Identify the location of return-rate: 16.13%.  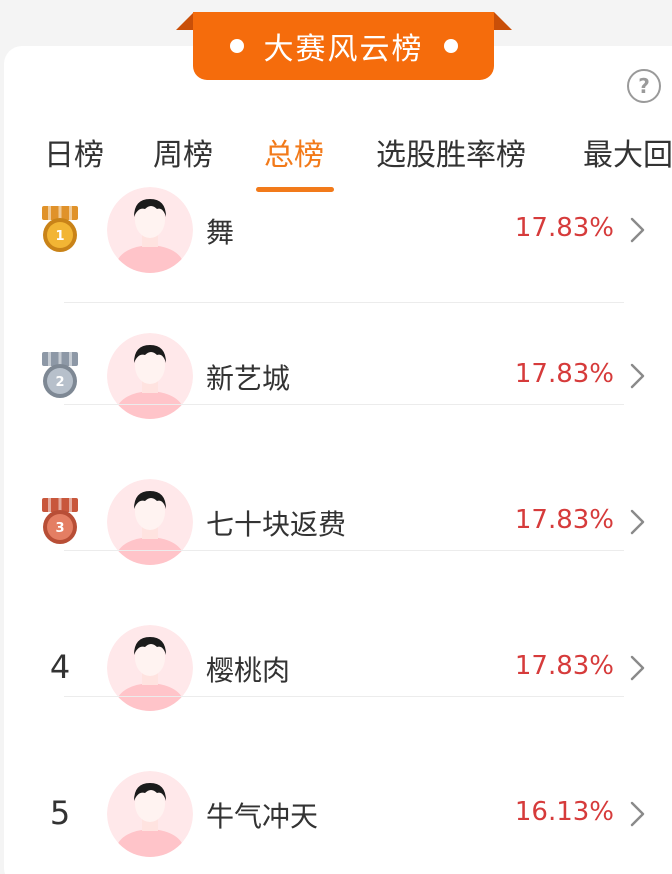
(564, 812).